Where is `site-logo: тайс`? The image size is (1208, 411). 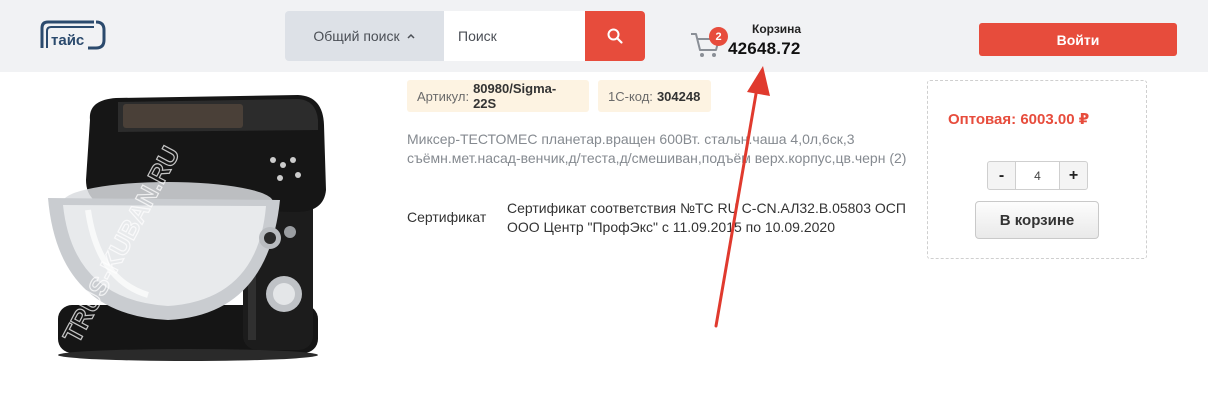 site-logo: тайс is located at coordinates (73, 35).